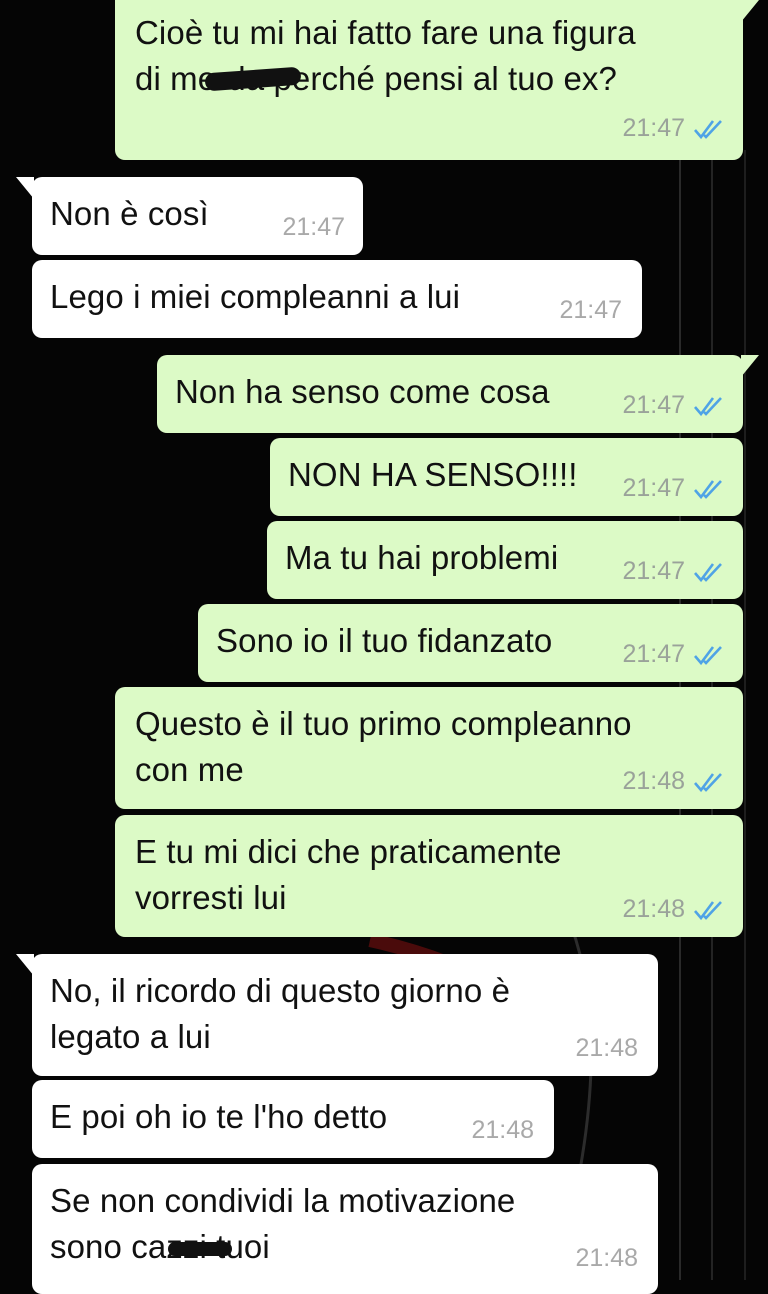 Image resolution: width=768 pixels, height=1294 pixels. Describe the element at coordinates (422, 557) in the screenshot. I see `message-text: Ma tu hai problemi` at that location.